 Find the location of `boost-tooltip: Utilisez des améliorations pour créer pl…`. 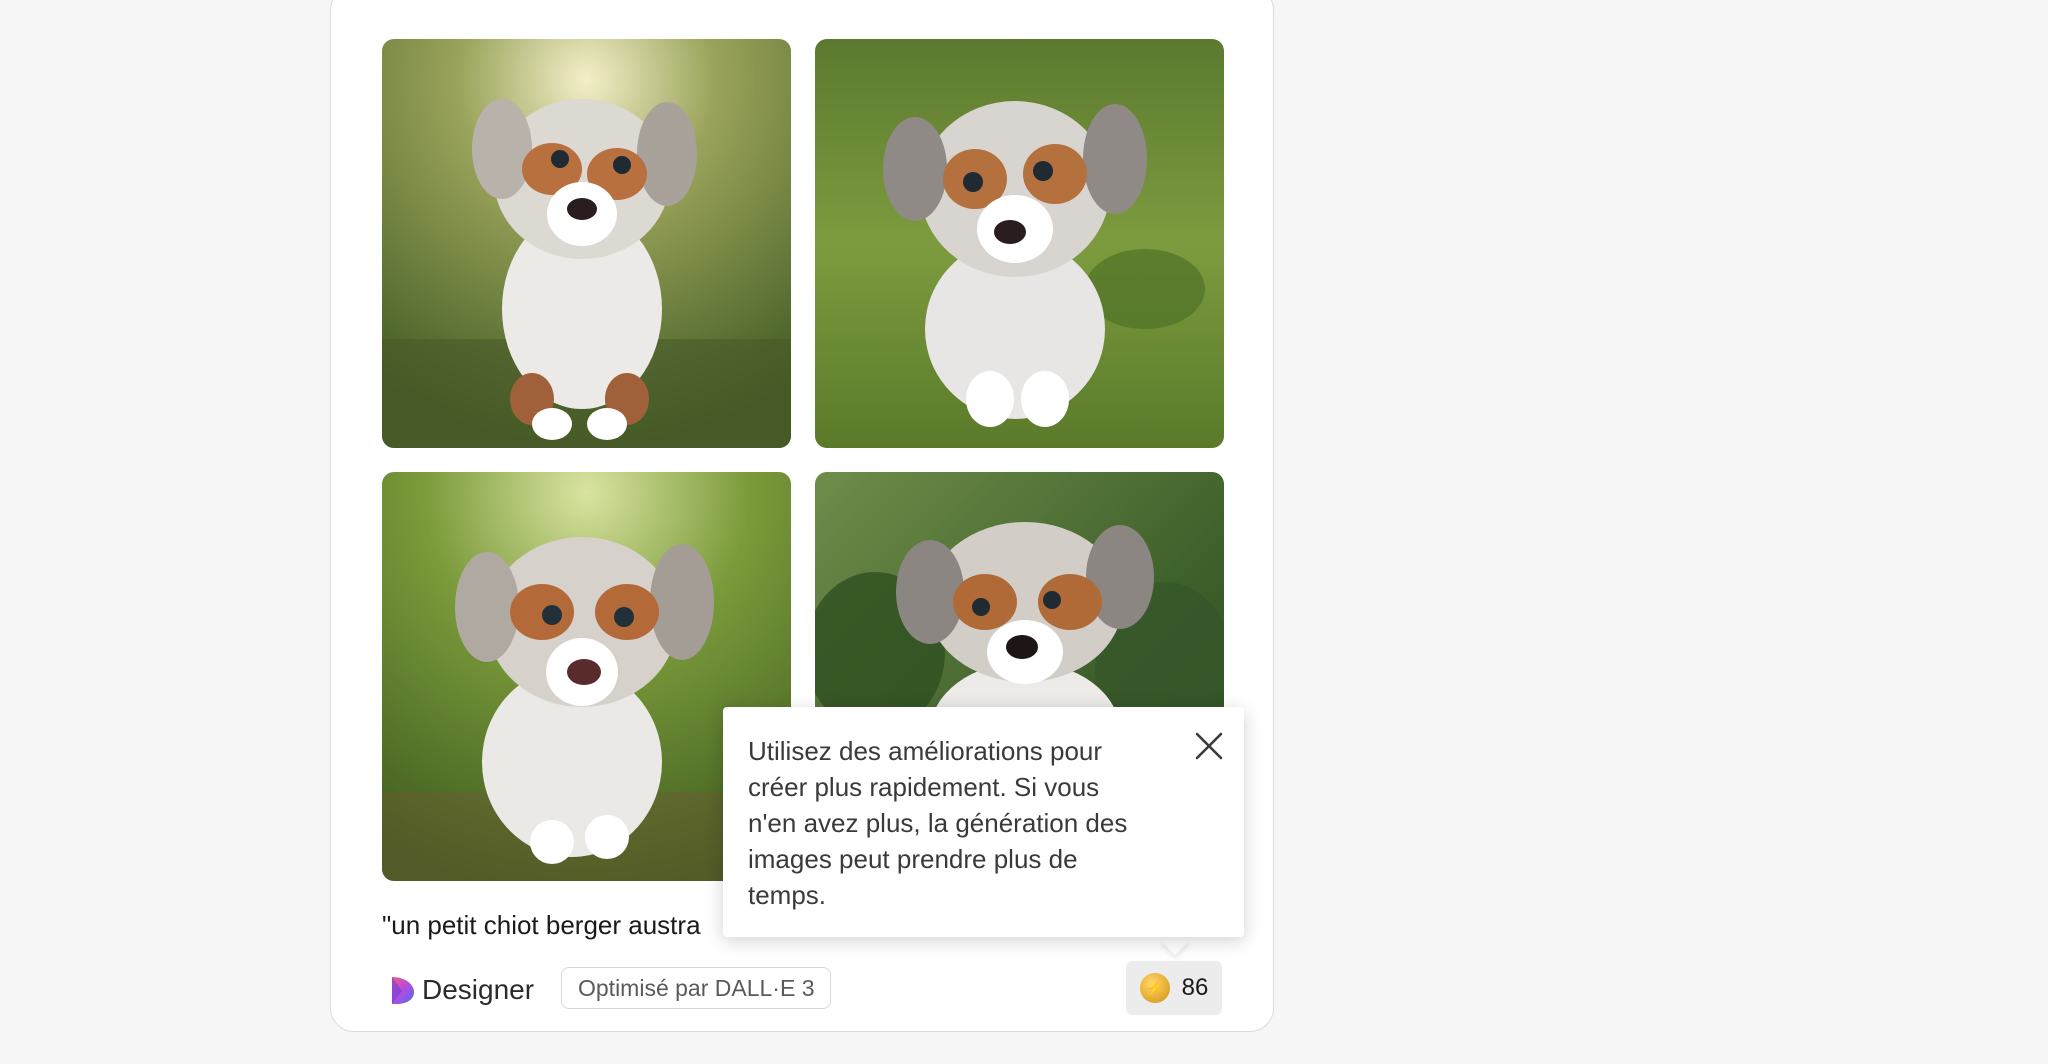

boost-tooltip: Utilisez des améliorations pour créer pl… is located at coordinates (983, 822).